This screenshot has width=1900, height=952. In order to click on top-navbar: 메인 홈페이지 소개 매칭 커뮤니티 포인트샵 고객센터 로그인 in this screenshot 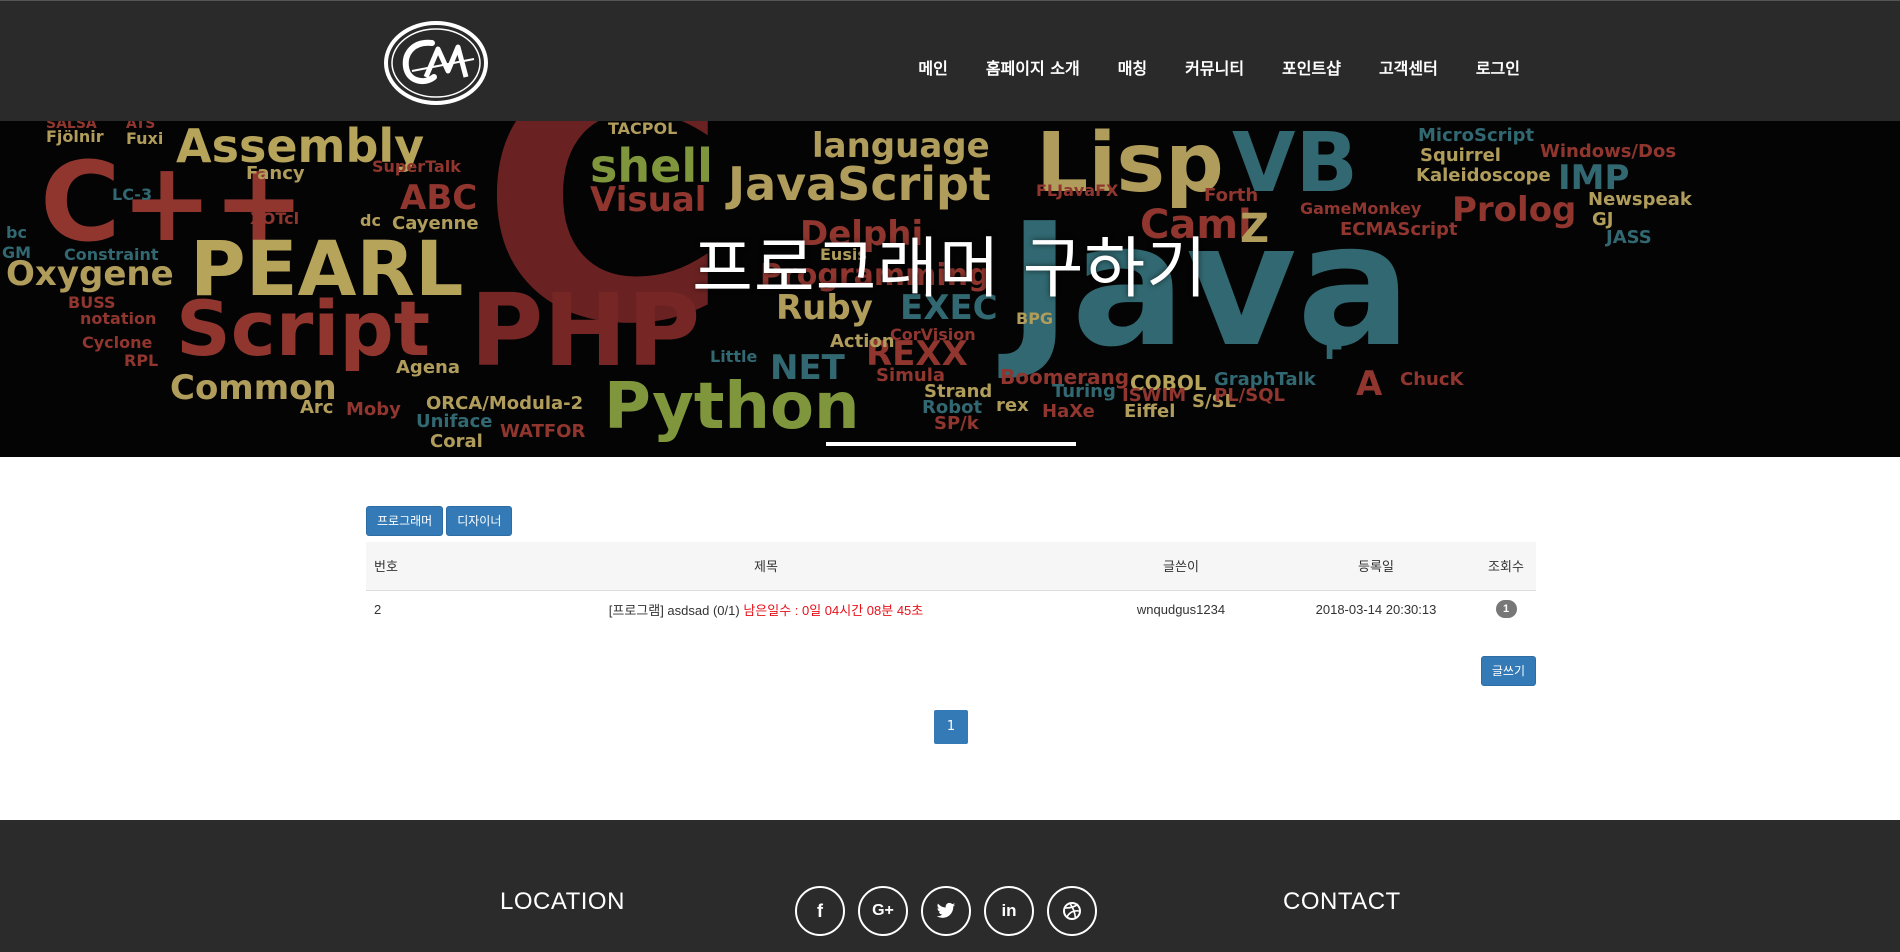, I will do `click(950, 60)`.